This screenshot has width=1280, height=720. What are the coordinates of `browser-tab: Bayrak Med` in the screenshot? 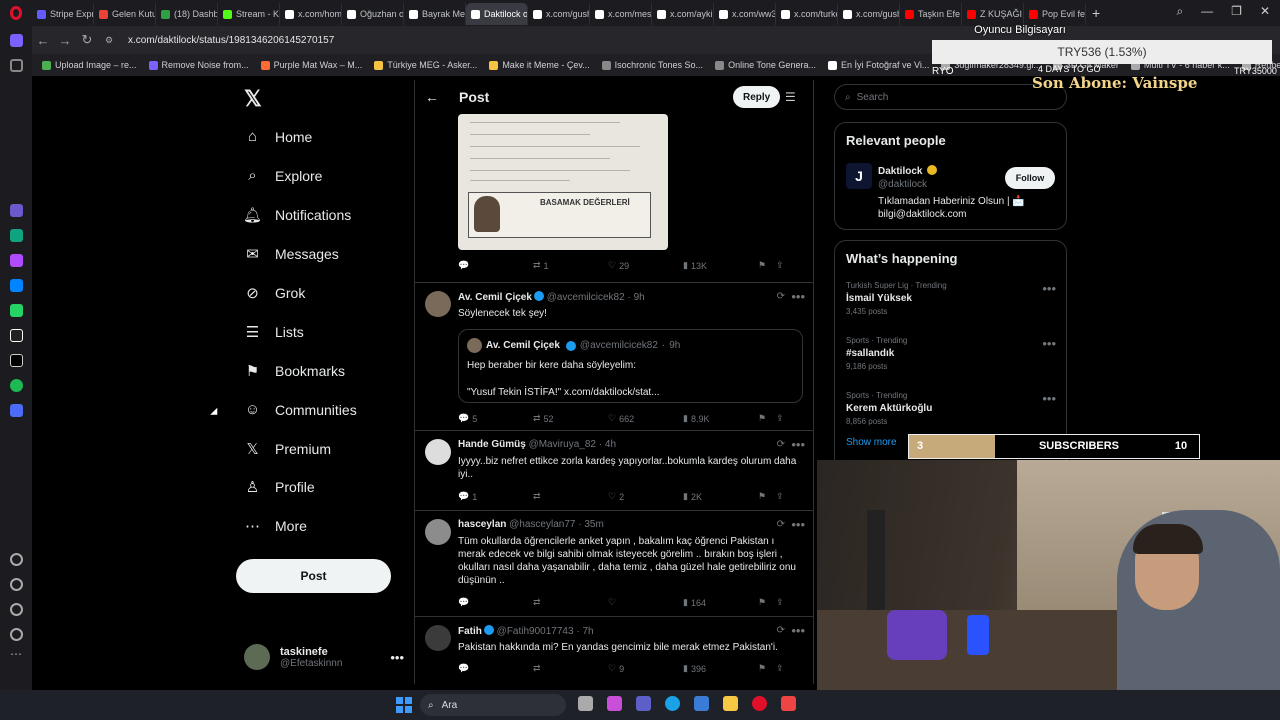 It's located at (435, 14).